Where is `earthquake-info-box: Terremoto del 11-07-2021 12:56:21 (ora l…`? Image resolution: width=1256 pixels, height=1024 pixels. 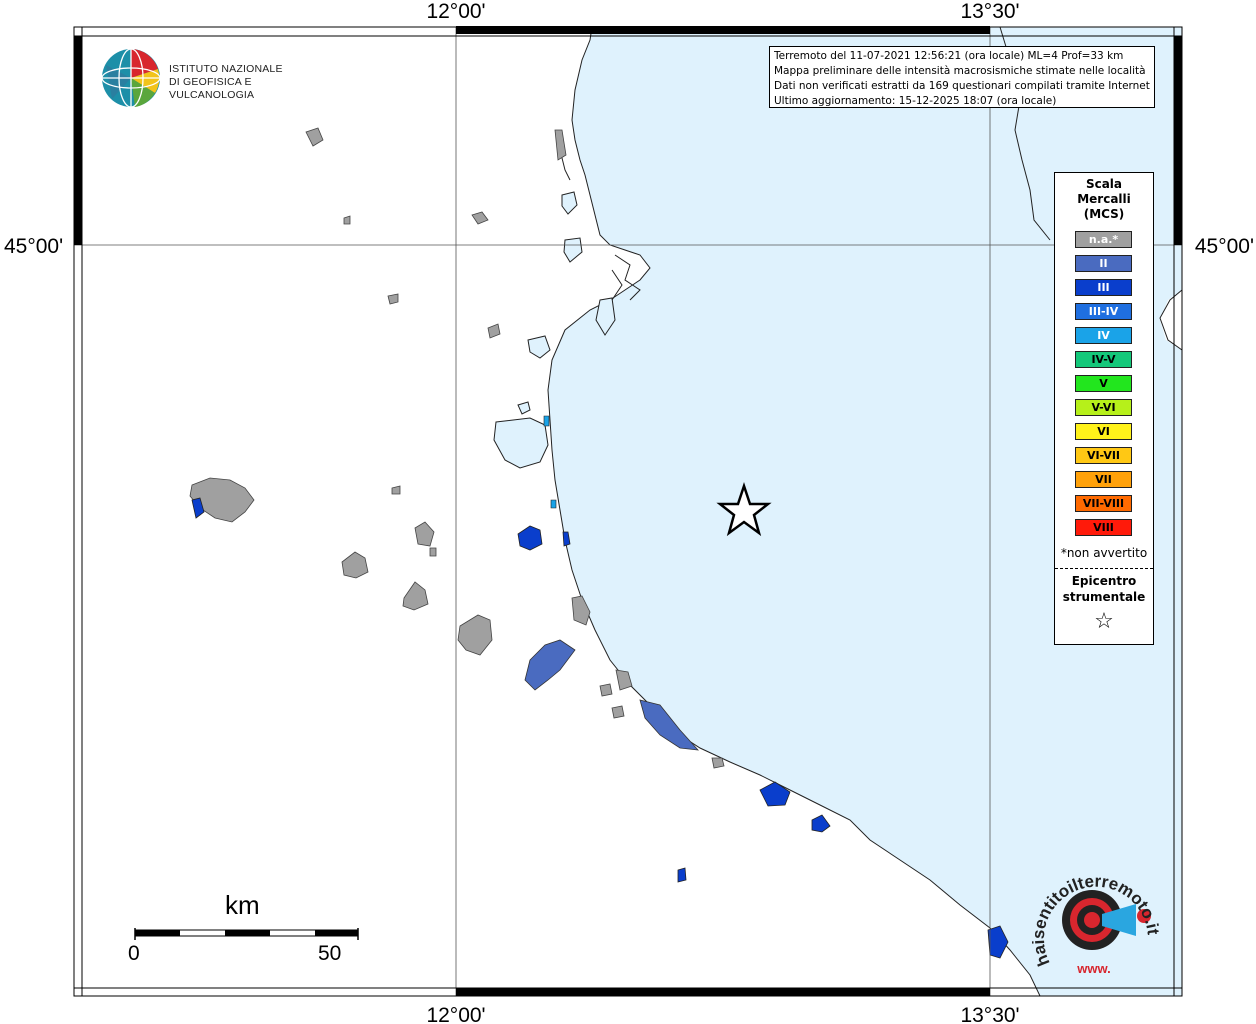 earthquake-info-box: Terremoto del 11-07-2021 12:56:21 (ora l… is located at coordinates (962, 77).